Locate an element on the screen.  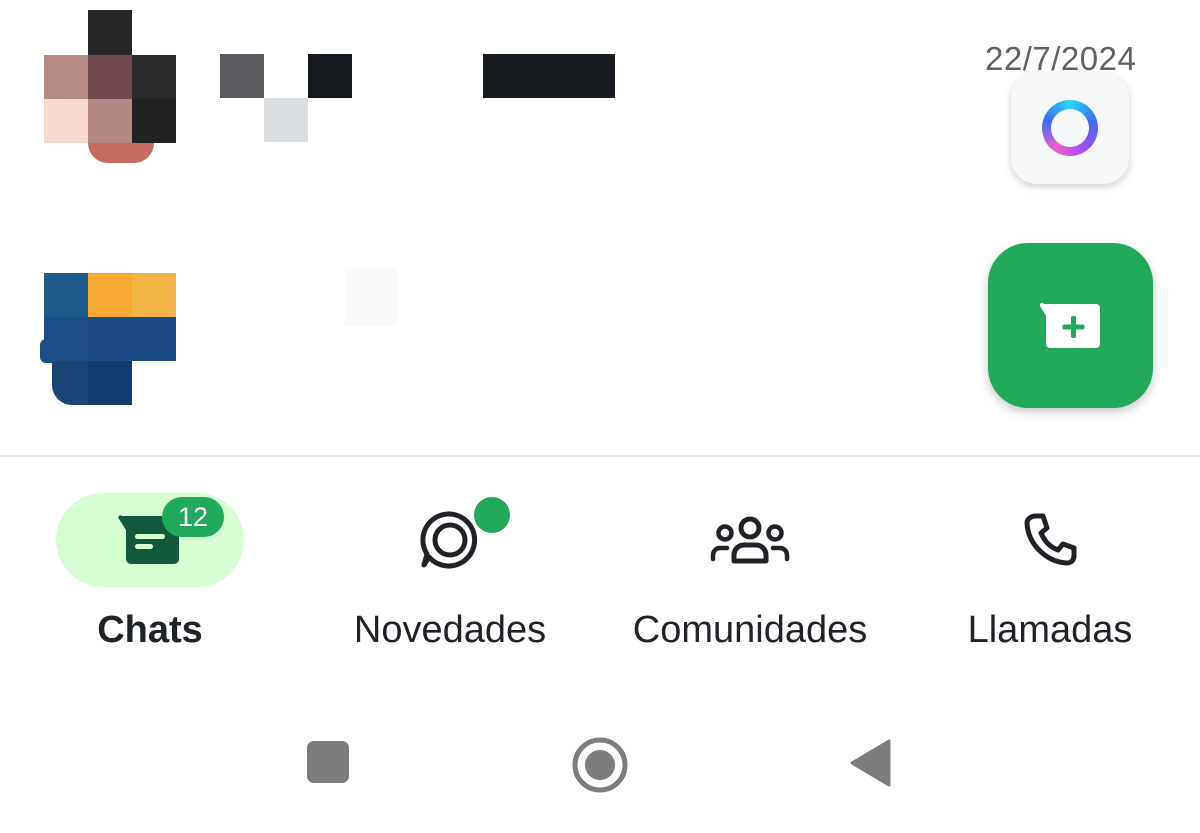
new-chat-button is located at coordinates (1070, 325).